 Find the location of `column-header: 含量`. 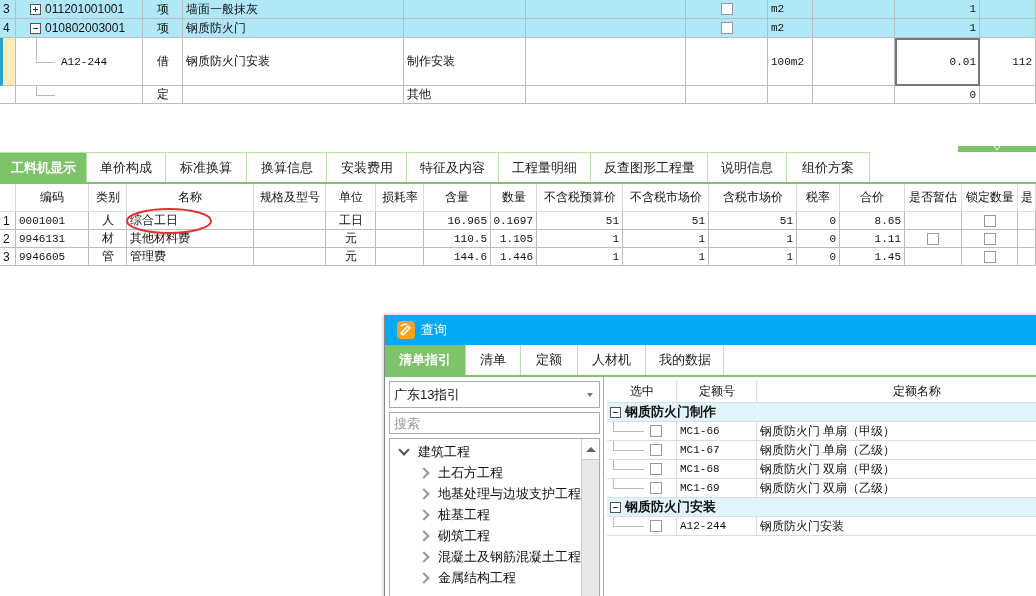

column-header: 含量 is located at coordinates (457, 198).